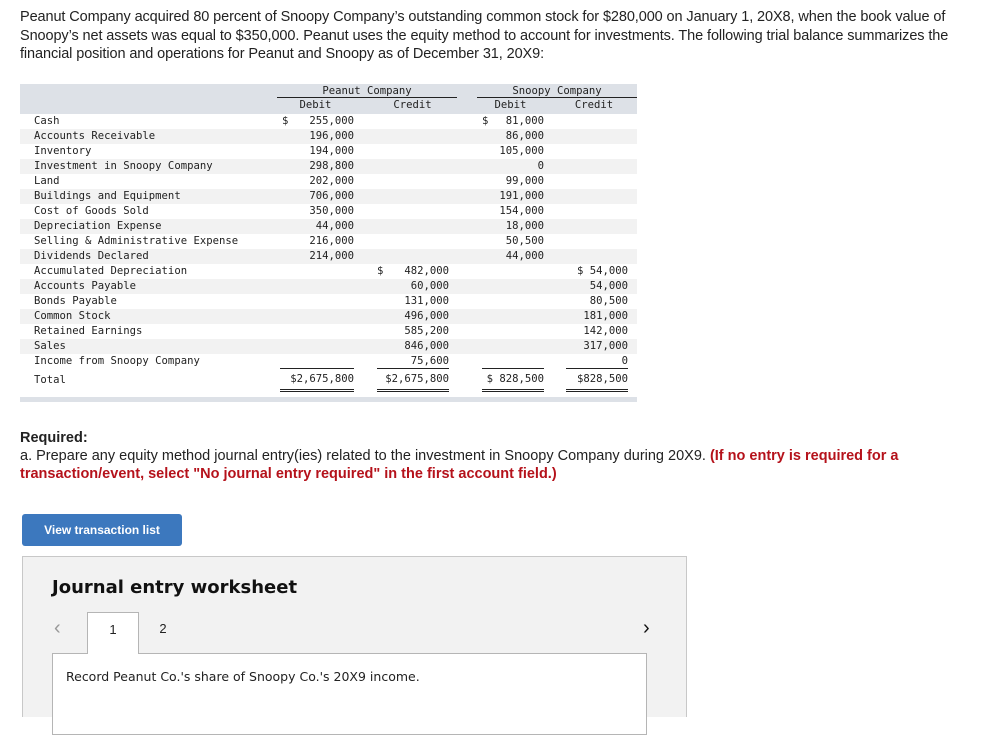 Image resolution: width=999 pixels, height=735 pixels. I want to click on snoopy-credit: 0, so click(624, 361).